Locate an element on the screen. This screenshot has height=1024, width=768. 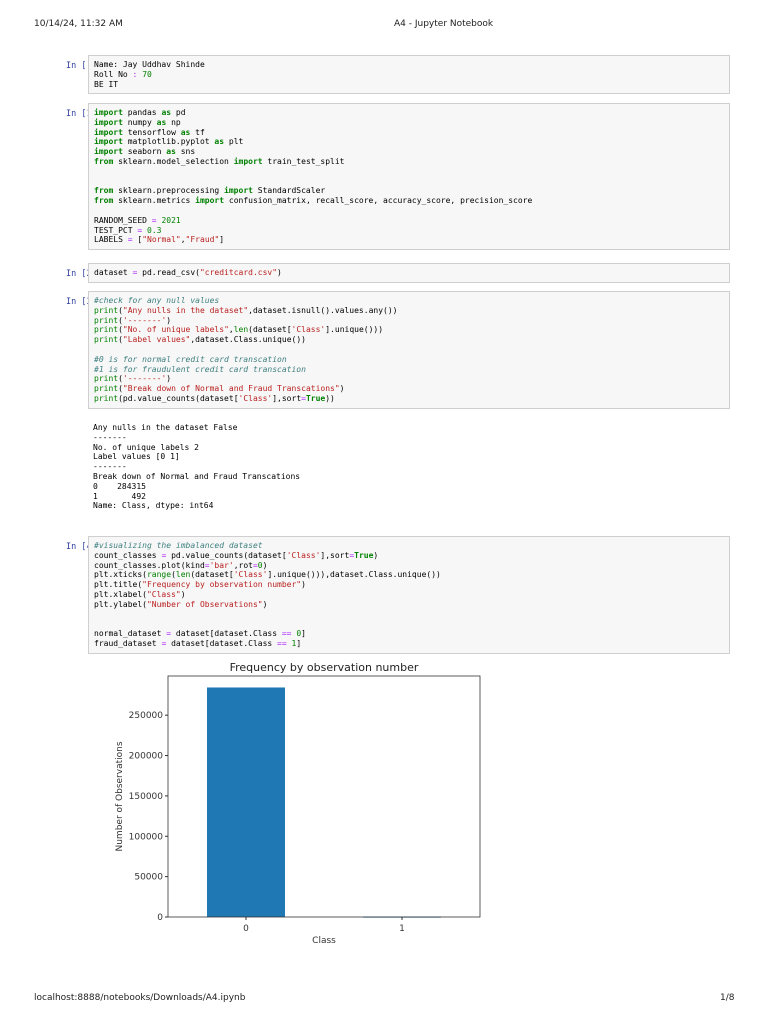
code-token: "Normal" is located at coordinates (161, 240).